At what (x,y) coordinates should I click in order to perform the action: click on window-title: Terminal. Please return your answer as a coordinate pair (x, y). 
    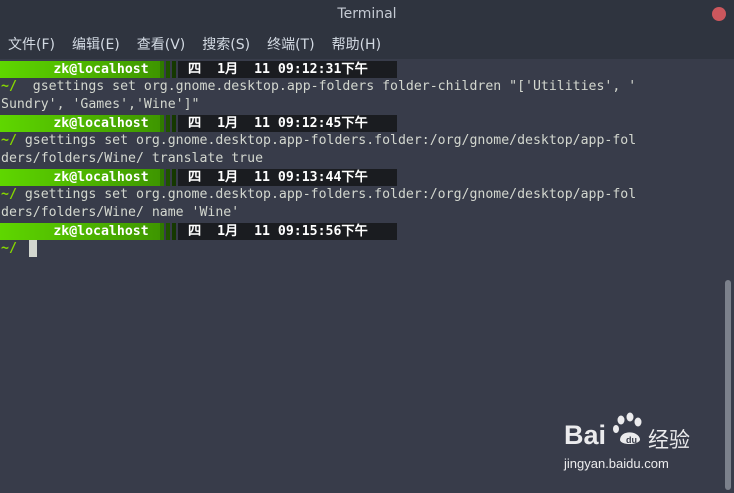
    Looking at the image, I should click on (367, 14).